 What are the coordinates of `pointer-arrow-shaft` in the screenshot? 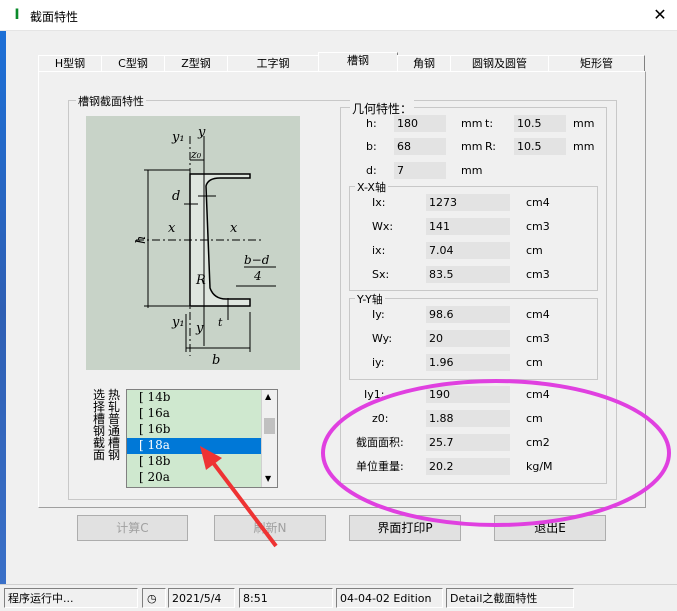 It's located at (242, 501).